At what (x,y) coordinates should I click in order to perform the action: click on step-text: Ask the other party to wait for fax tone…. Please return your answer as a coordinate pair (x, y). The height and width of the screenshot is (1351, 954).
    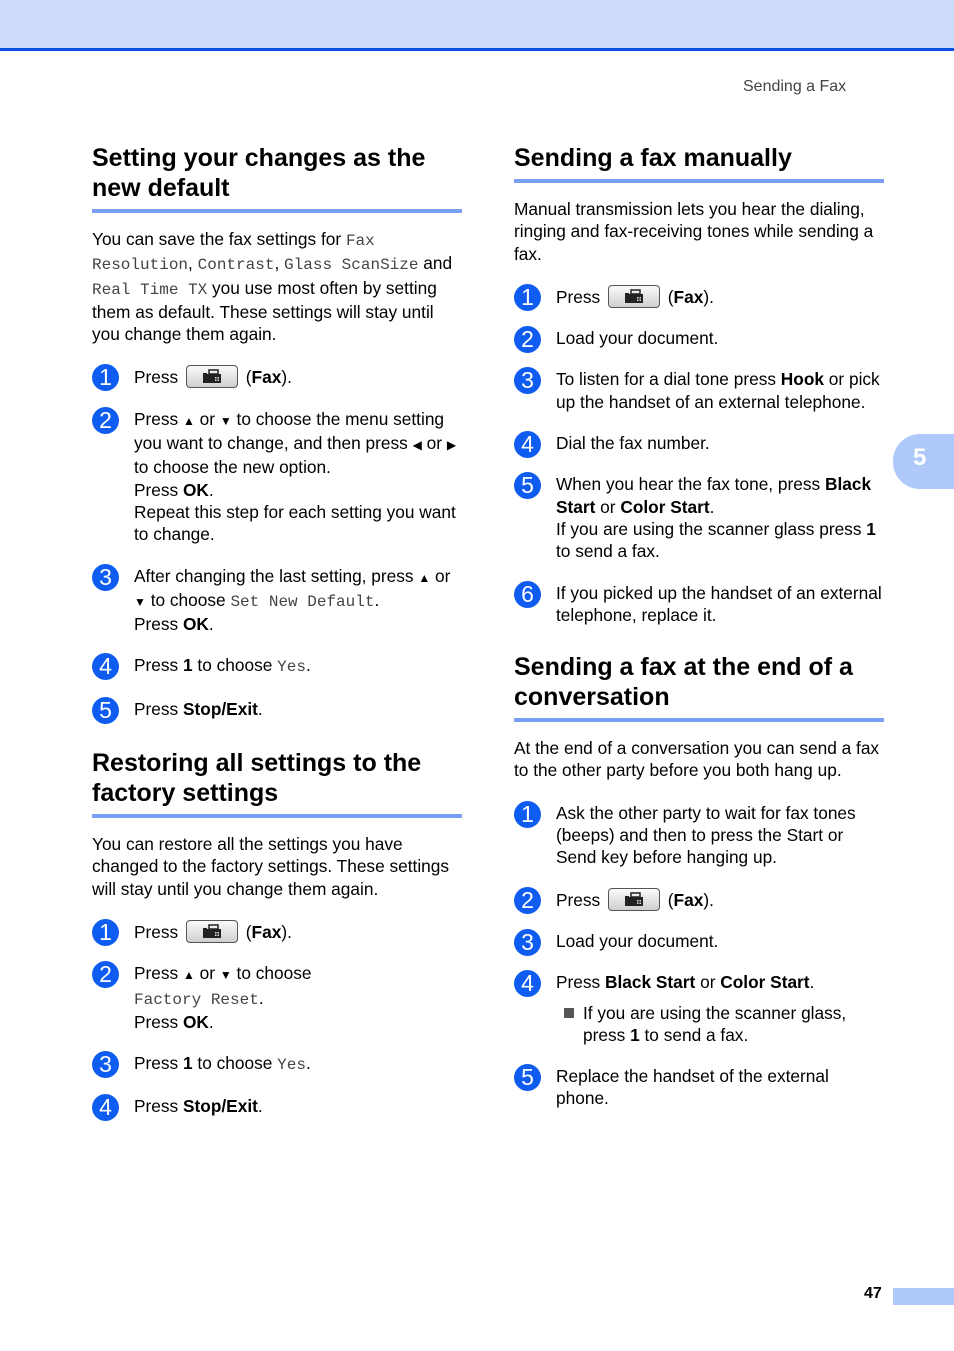
    Looking at the image, I should click on (720, 835).